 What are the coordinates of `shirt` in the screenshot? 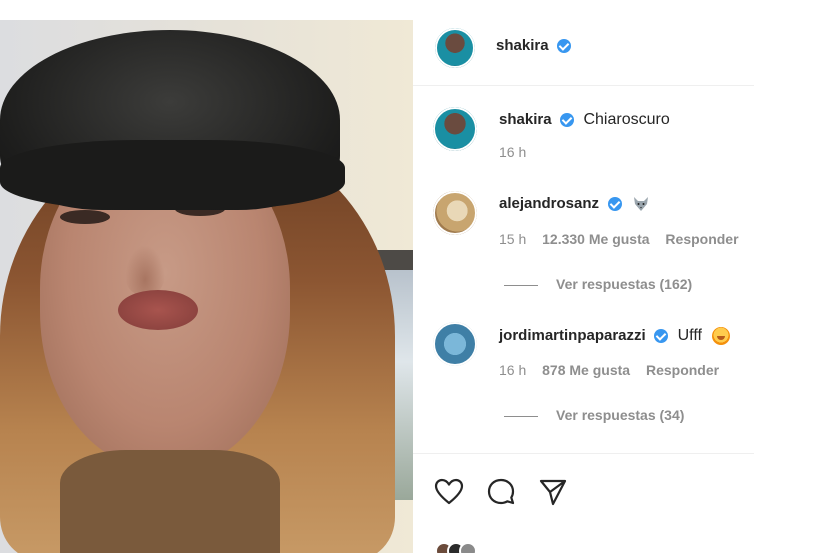 It's located at (170, 501).